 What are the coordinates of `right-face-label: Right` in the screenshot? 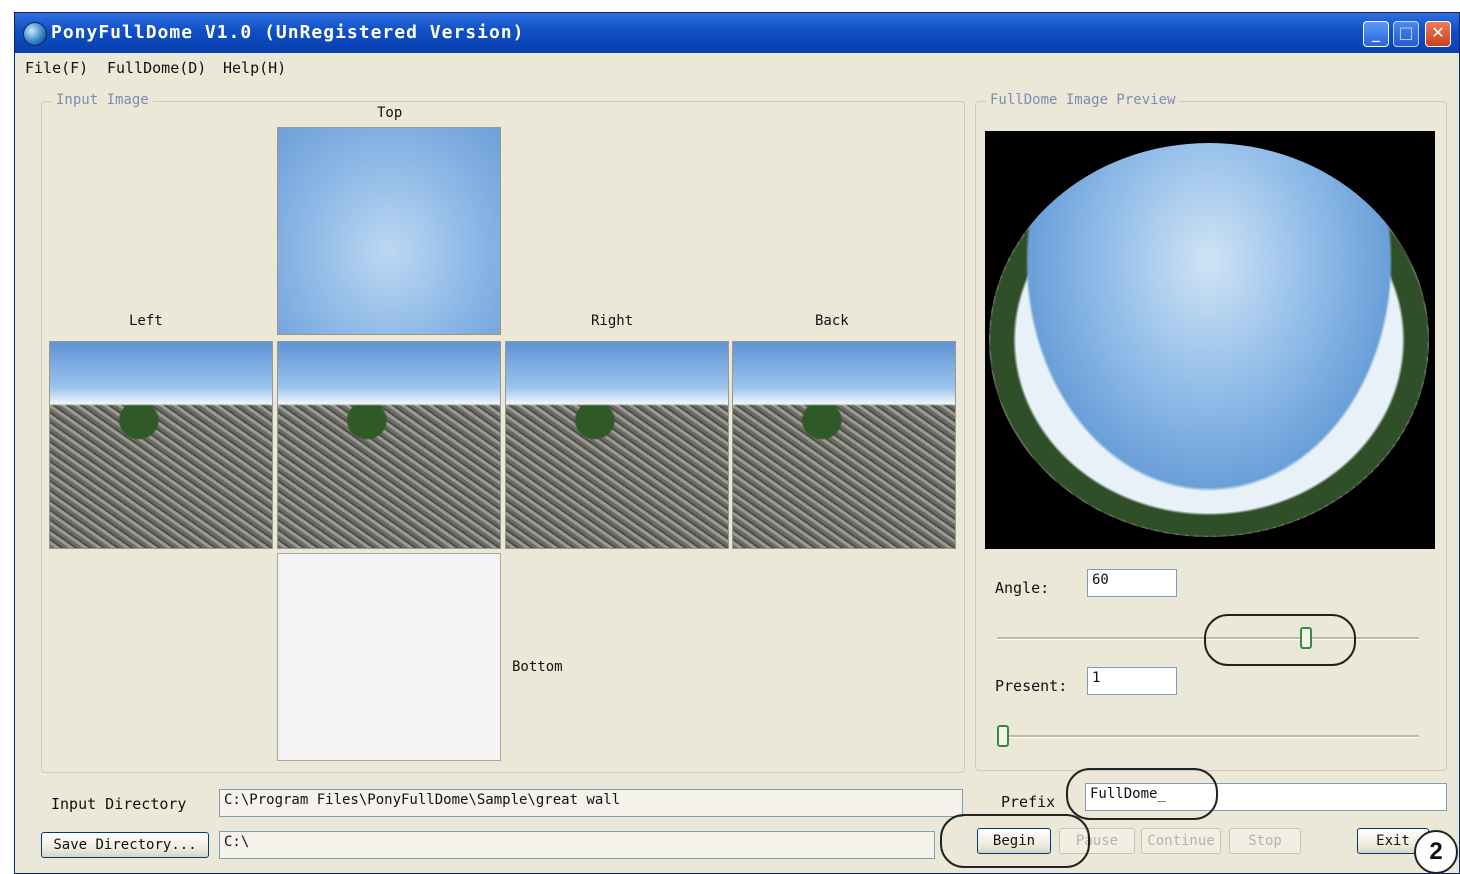 It's located at (612, 321).